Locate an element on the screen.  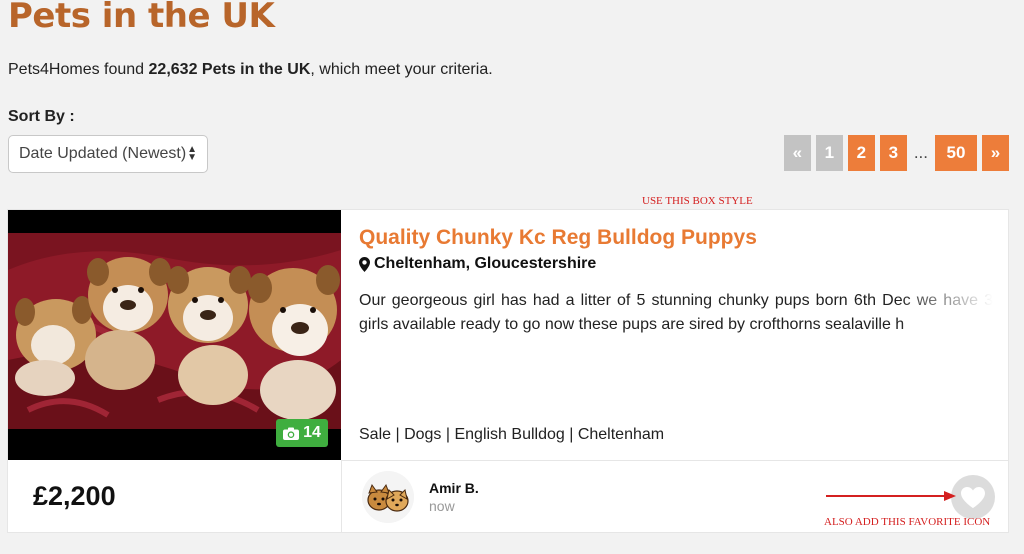
pagination: « 1 2 3 ... 50 » is located at coordinates (896, 153).